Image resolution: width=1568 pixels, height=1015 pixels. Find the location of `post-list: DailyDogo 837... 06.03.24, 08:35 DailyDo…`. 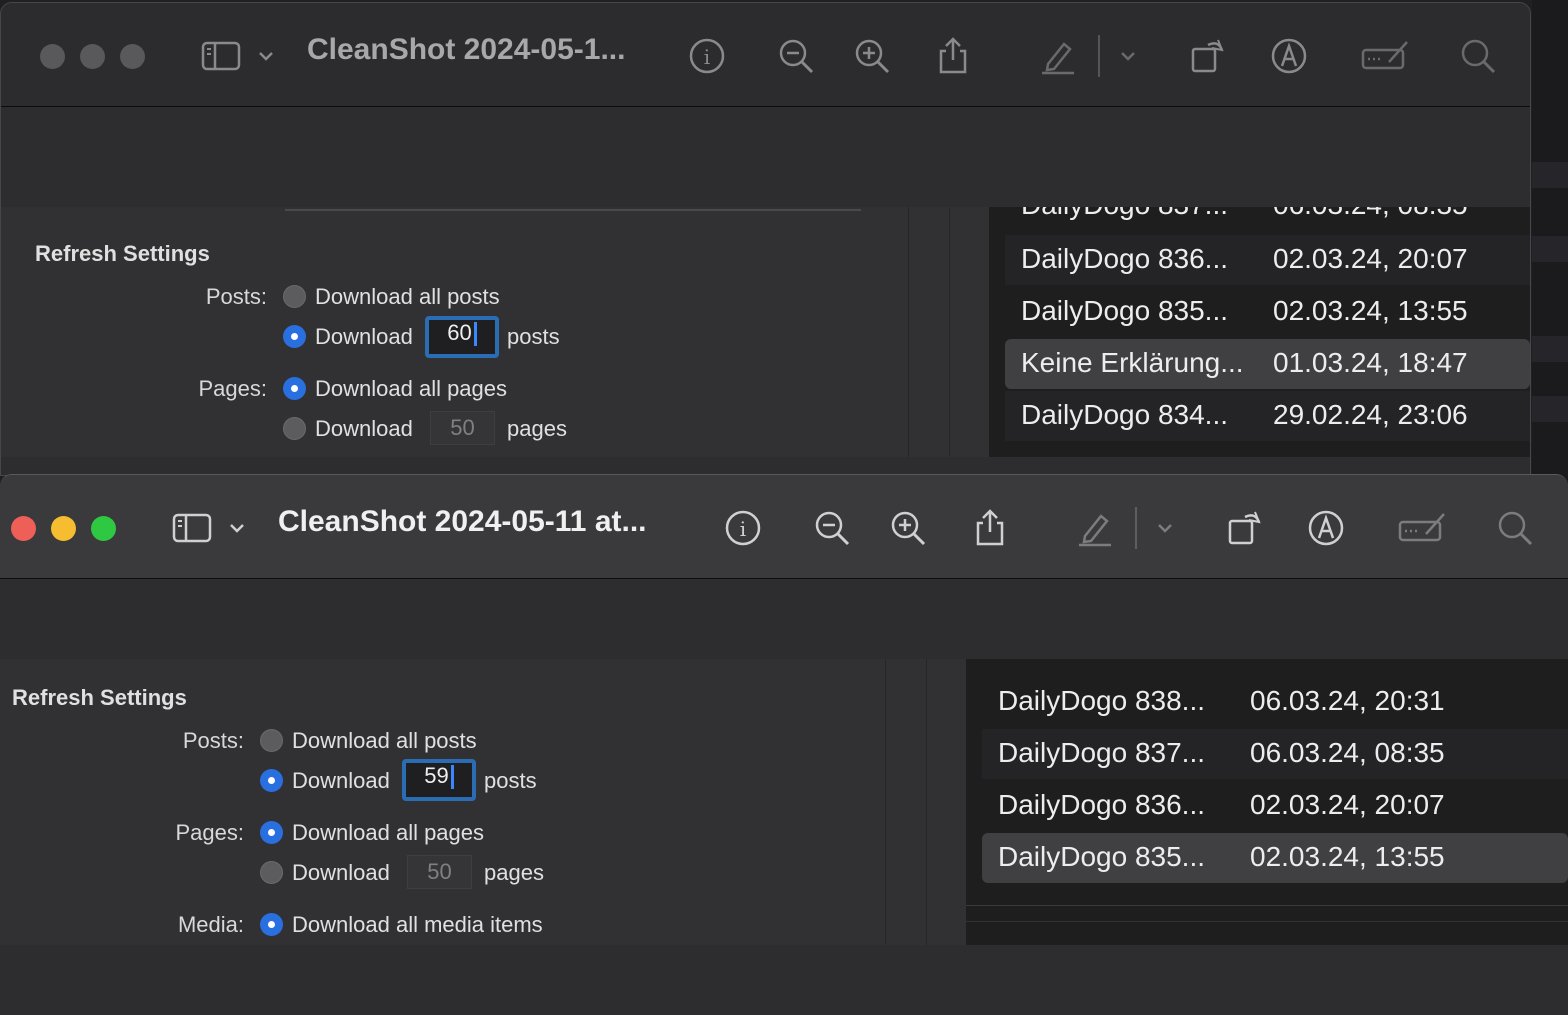

post-list: DailyDogo 837... 06.03.24, 08:35 DailyDo… is located at coordinates (1259, 332).